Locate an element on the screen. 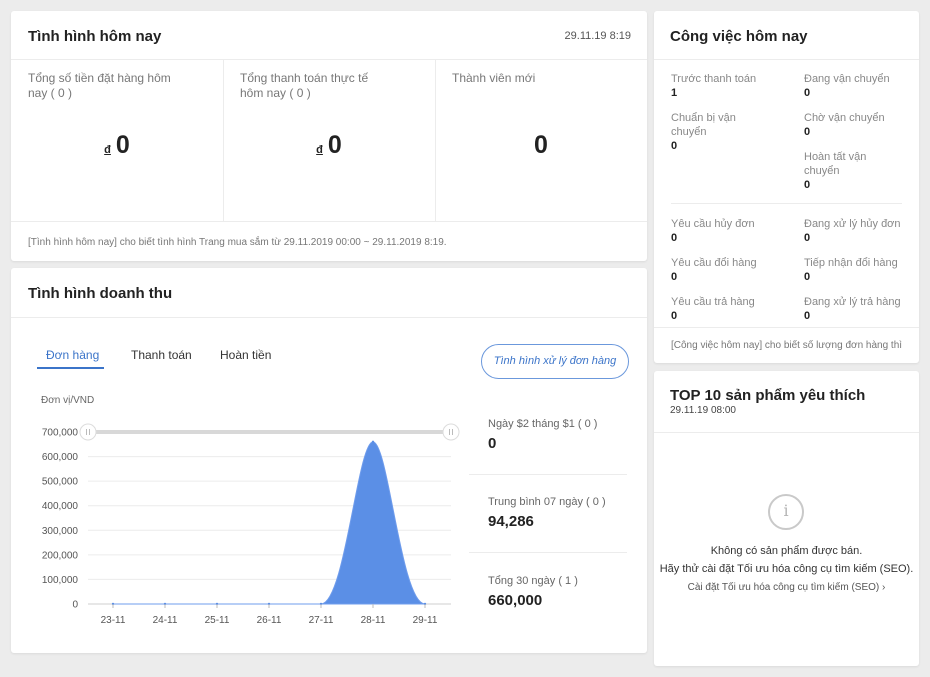  task-cancel-requests: Yêu cầu hủy đơn 0 is located at coordinates (725, 230).